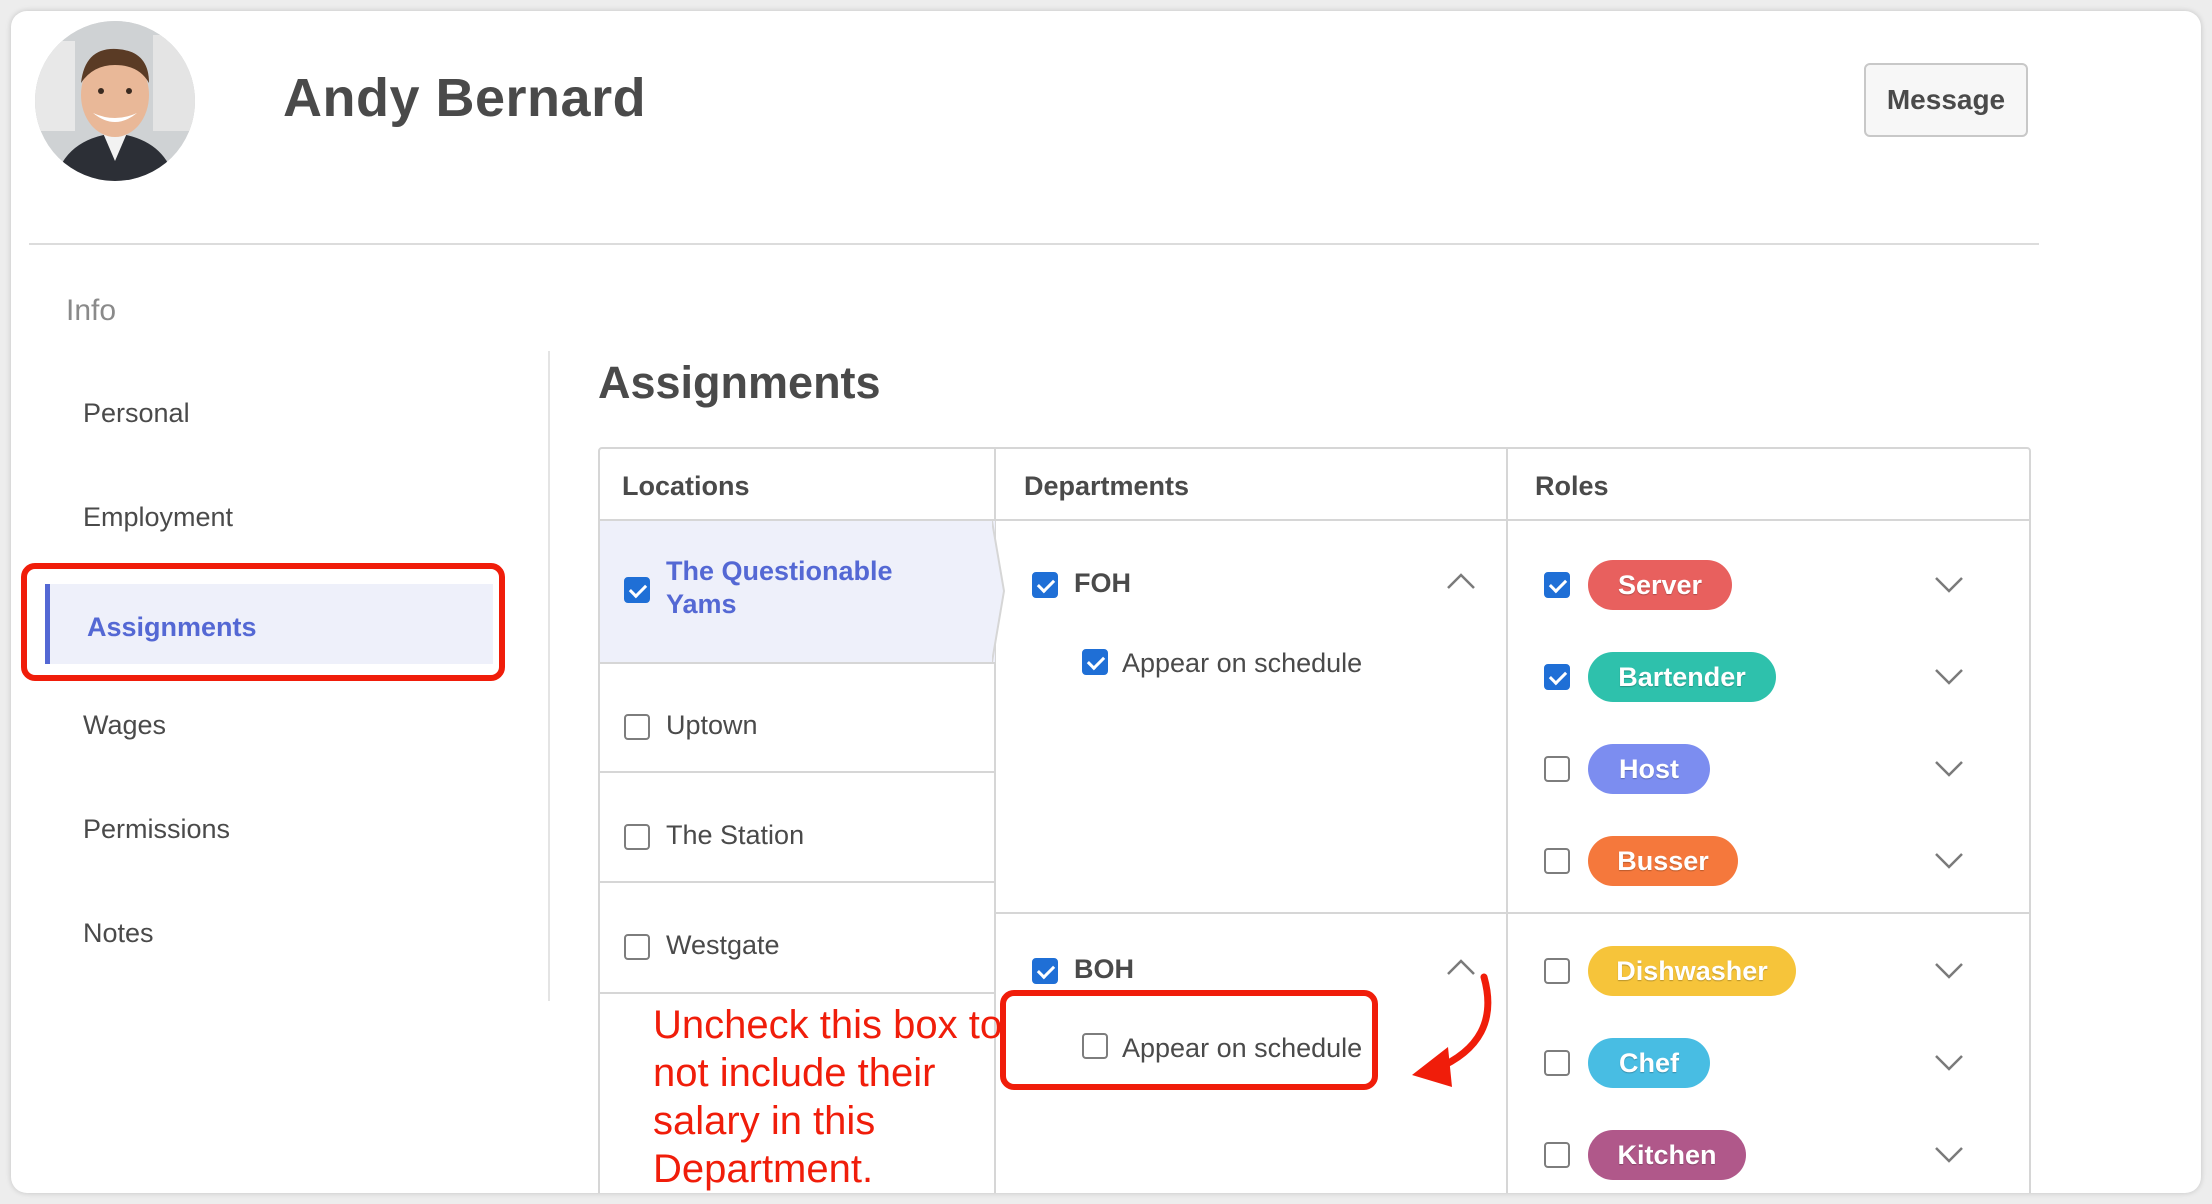 The width and height of the screenshot is (2212, 1204). What do you see at coordinates (739, 382) in the screenshot?
I see `section-title: Assignments` at bounding box center [739, 382].